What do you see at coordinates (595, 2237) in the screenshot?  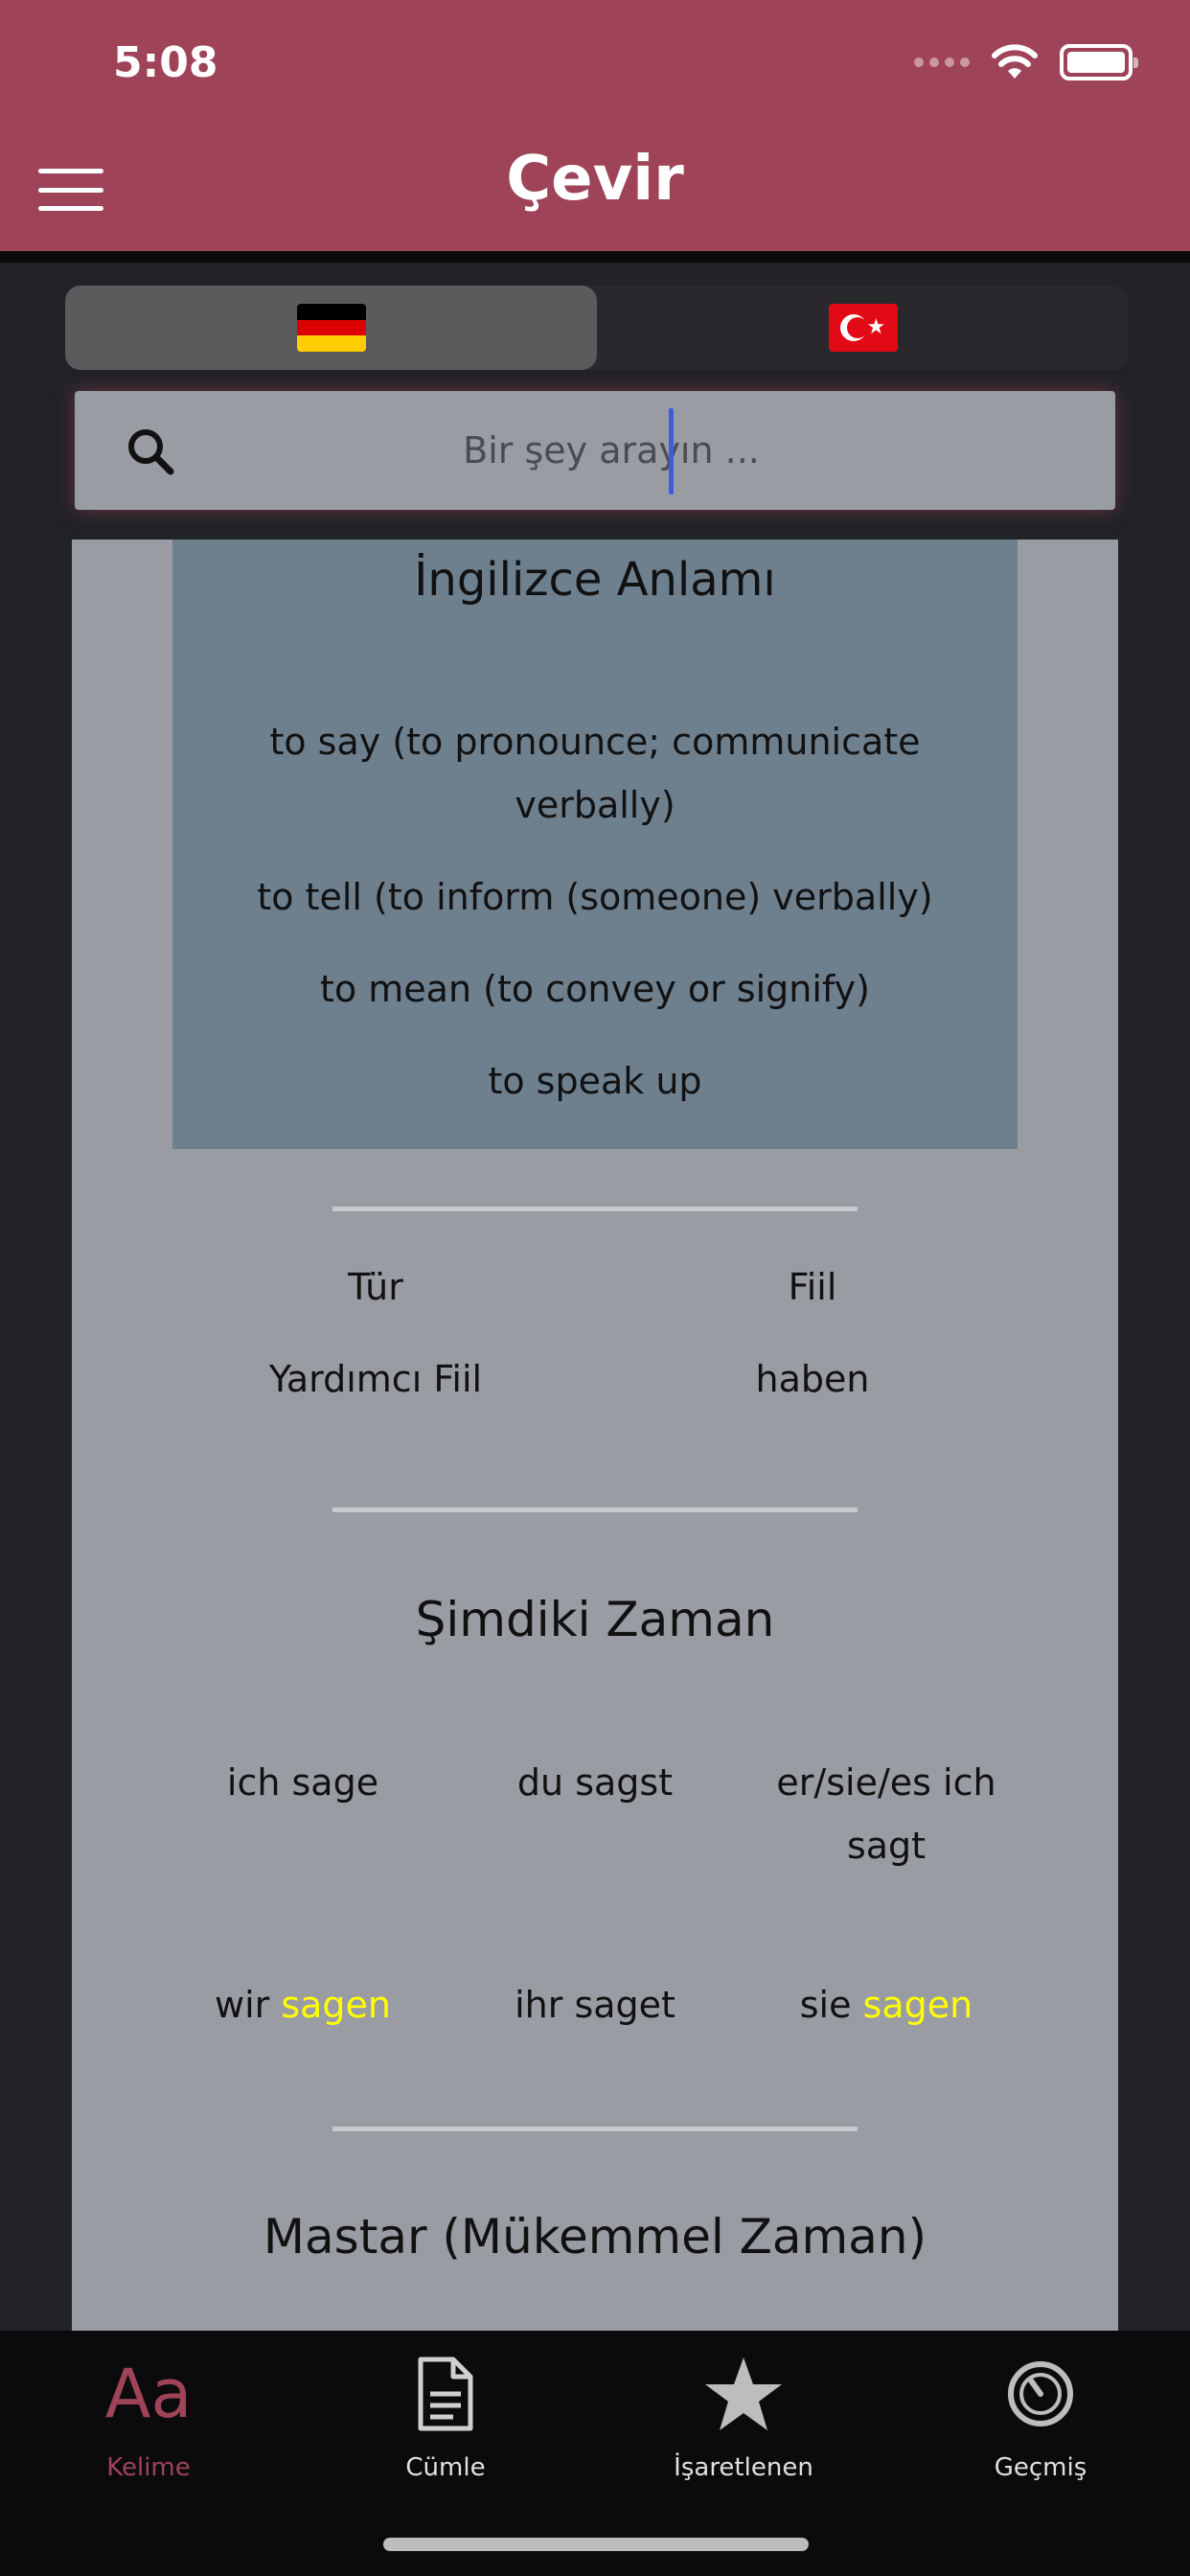 I see `perfect-tense-title: Mastar (Mükemmel Zaman)` at bounding box center [595, 2237].